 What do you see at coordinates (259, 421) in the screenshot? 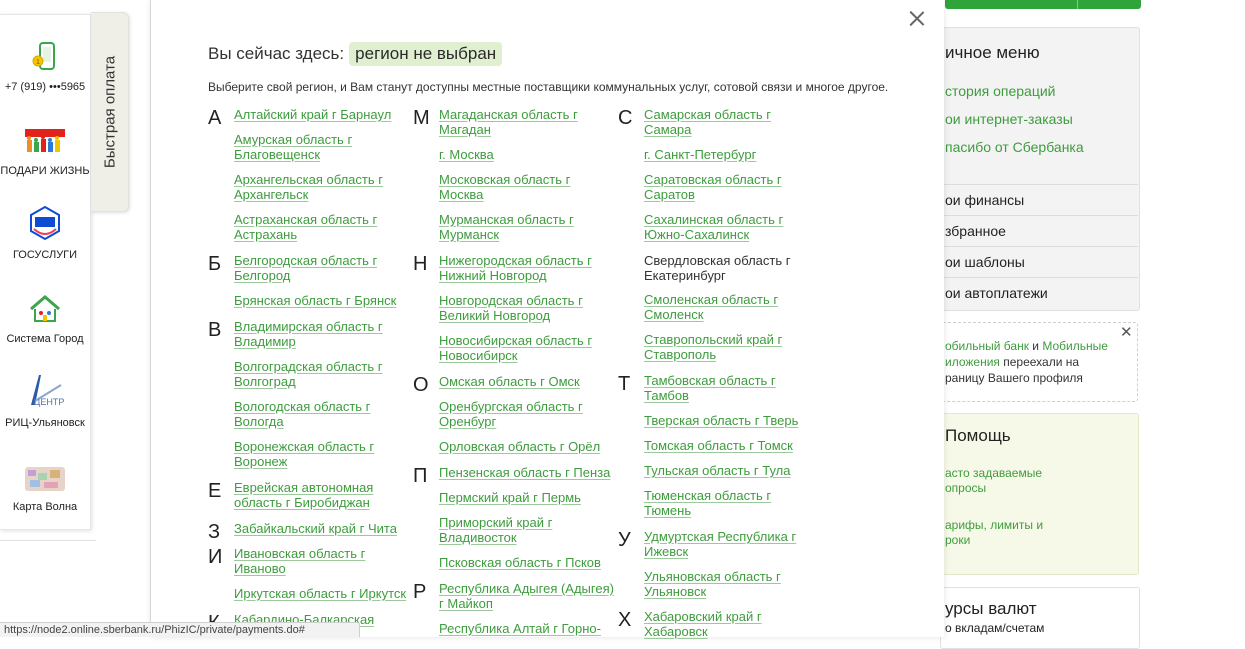
I see `region-link-cont: Вологда` at bounding box center [259, 421].